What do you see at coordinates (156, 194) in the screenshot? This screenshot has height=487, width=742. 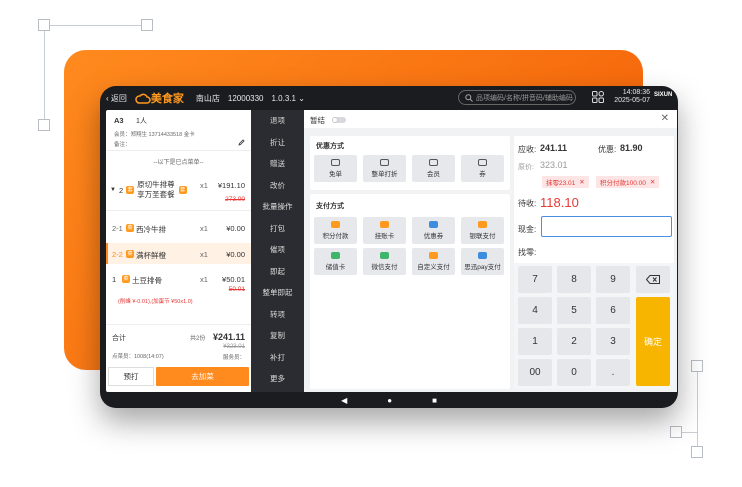 I see `item-name-line2: 享万圣套餐` at bounding box center [156, 194].